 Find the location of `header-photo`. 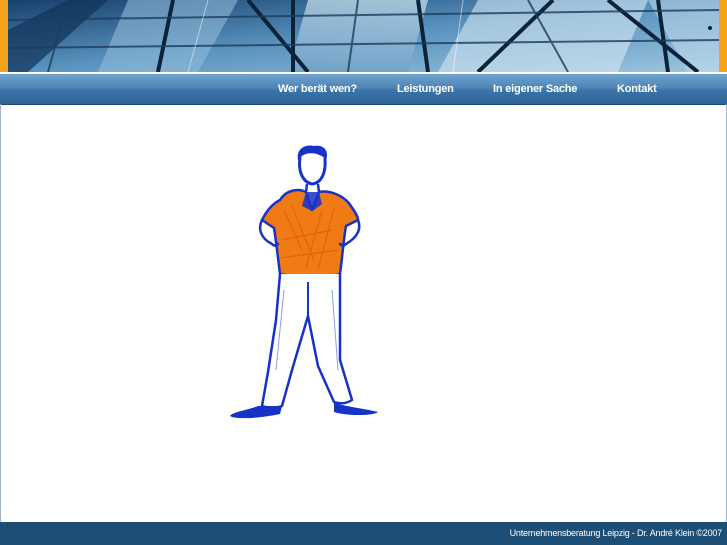

header-photo is located at coordinates (363, 36).